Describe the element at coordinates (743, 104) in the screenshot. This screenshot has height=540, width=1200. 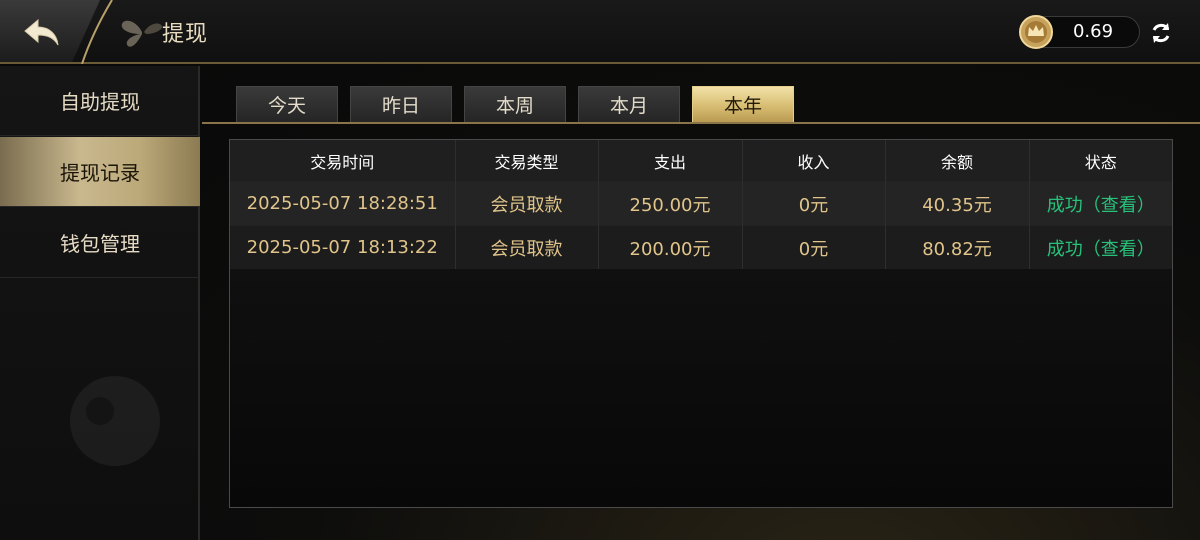
I see `tab-this-year: 本年` at that location.